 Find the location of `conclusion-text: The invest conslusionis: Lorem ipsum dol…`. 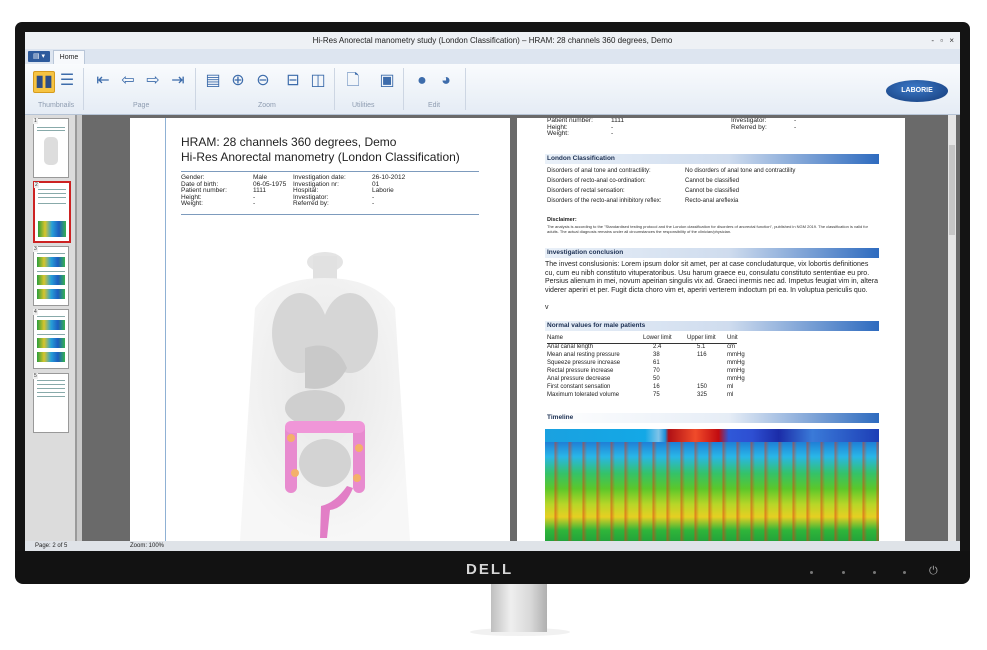

conclusion-text: The invest conslusionis: Lorem ipsum dol… is located at coordinates (712, 277).